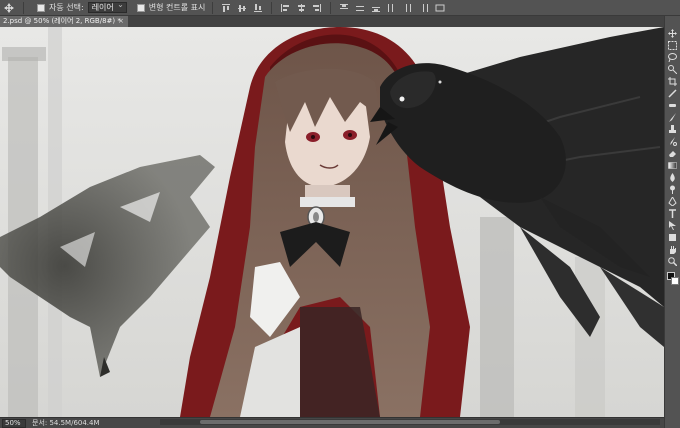 The image size is (680, 428). Describe the element at coordinates (673, 81) in the screenshot. I see `crop-icon` at that location.